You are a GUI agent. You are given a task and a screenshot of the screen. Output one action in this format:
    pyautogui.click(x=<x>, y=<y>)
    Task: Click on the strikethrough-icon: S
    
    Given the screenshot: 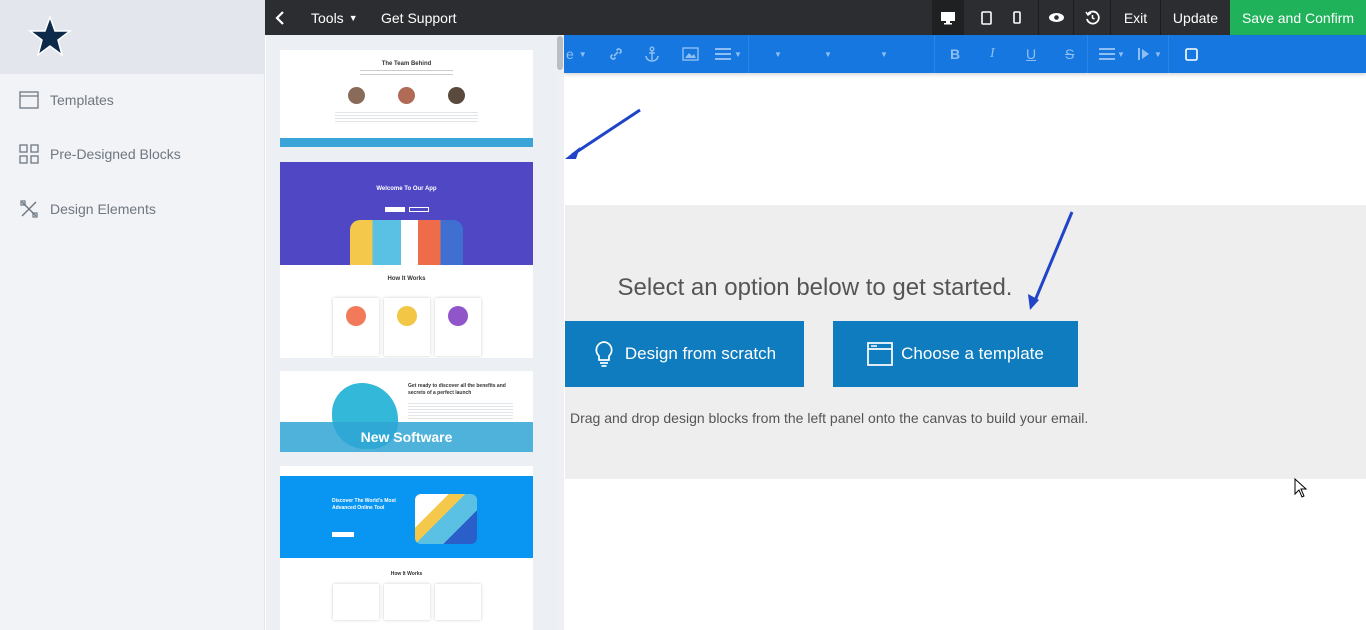 What is the action you would take?
    pyautogui.click(x=1070, y=54)
    